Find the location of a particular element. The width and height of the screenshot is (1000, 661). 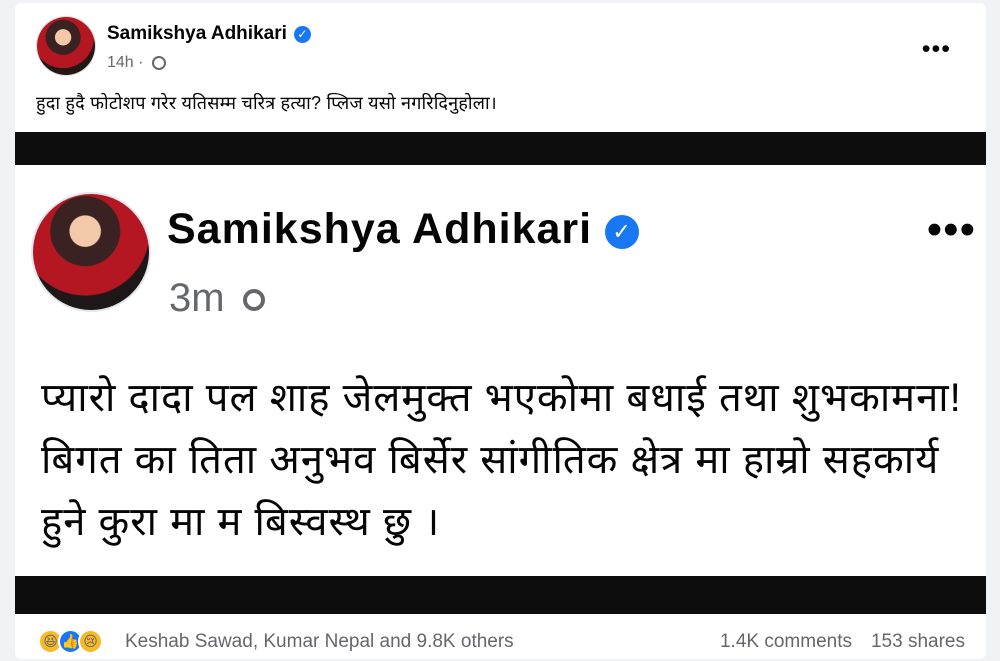

shared-verified-badge-icon: ✓ is located at coordinates (622, 232).